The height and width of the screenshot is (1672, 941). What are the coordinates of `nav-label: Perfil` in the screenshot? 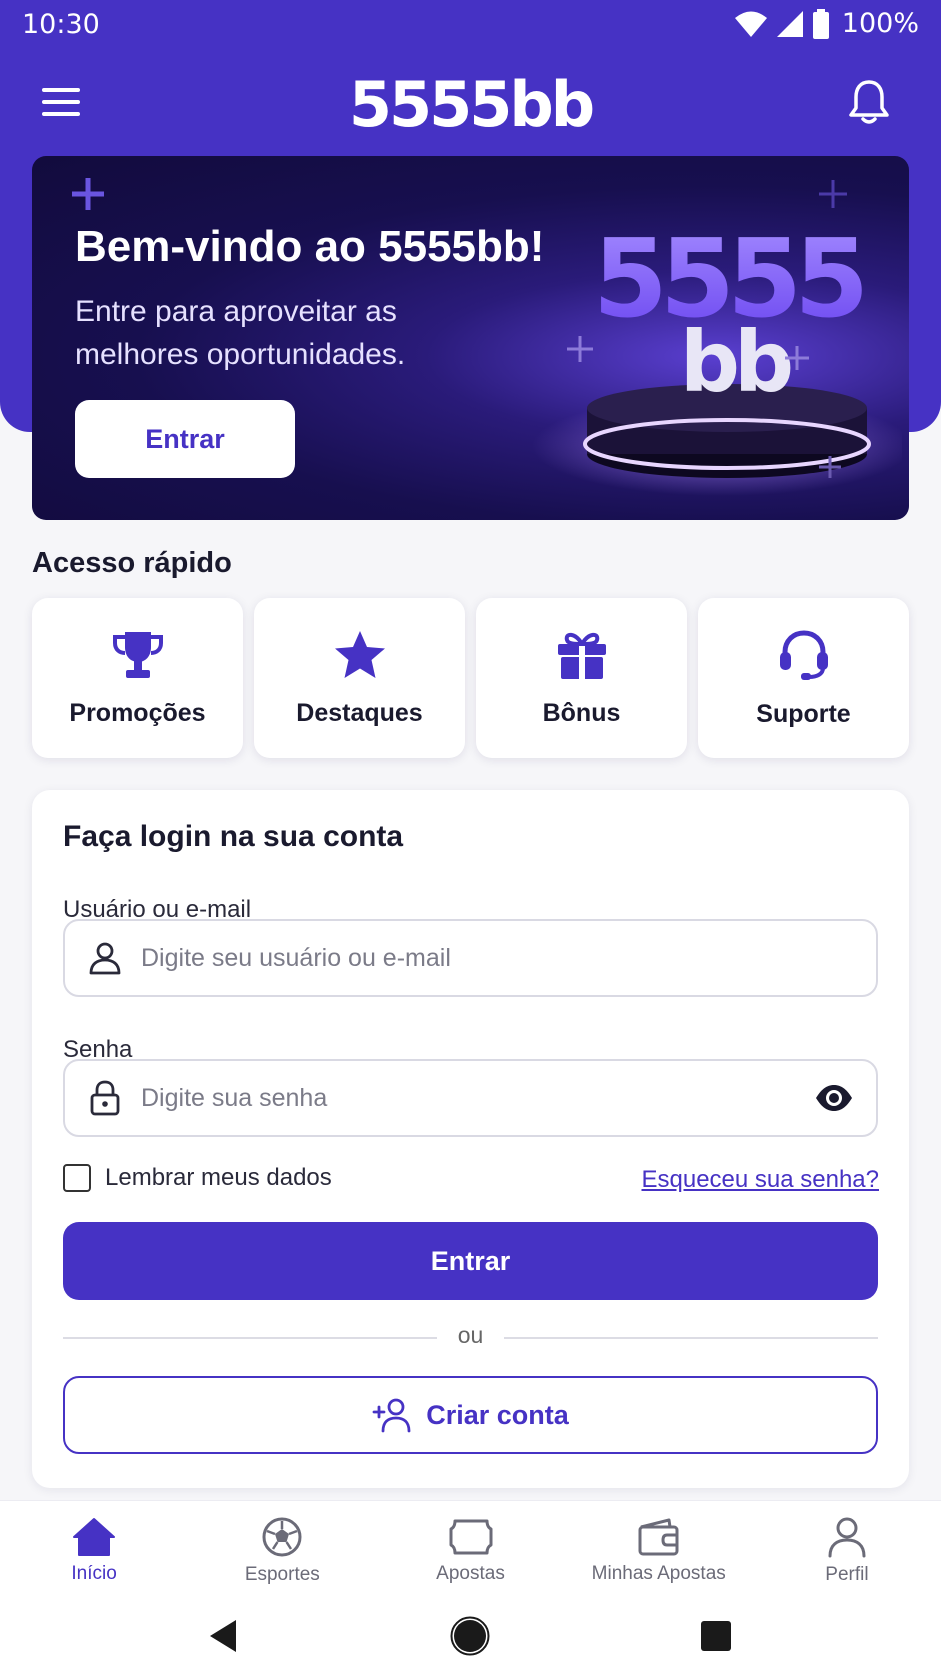 It's located at (847, 1574).